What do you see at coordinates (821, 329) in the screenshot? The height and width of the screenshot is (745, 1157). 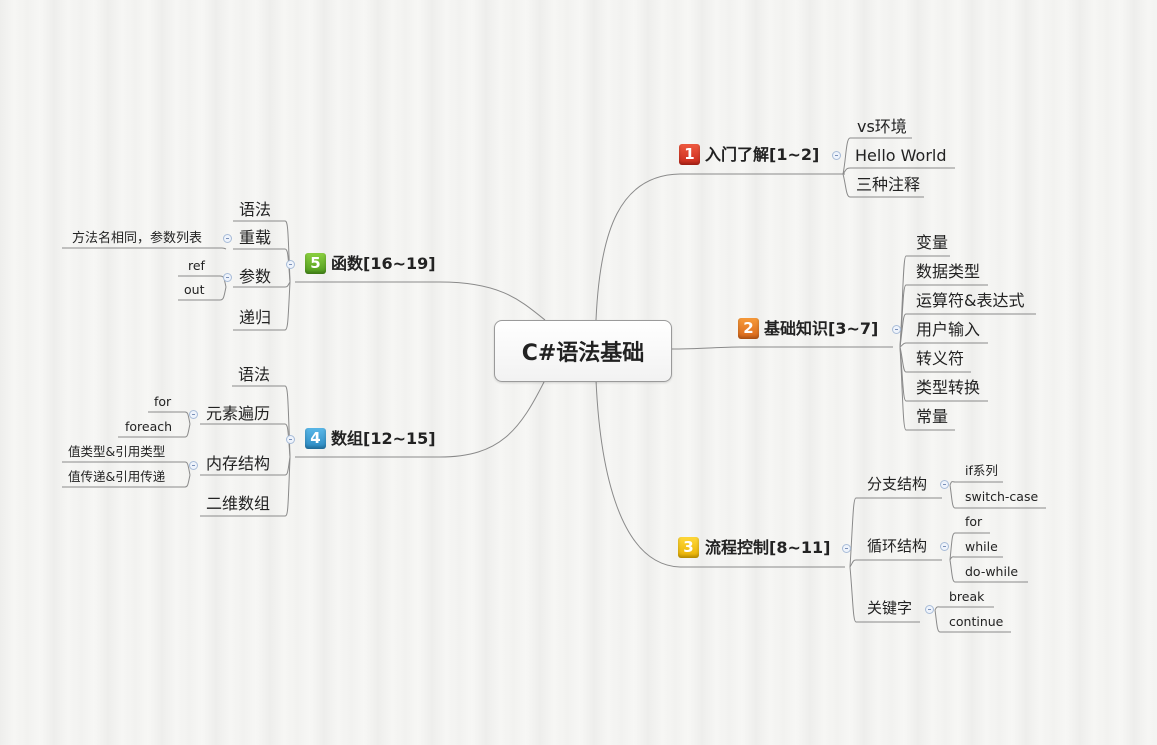 I see `branch-basics: 基础知识[3~7]` at bounding box center [821, 329].